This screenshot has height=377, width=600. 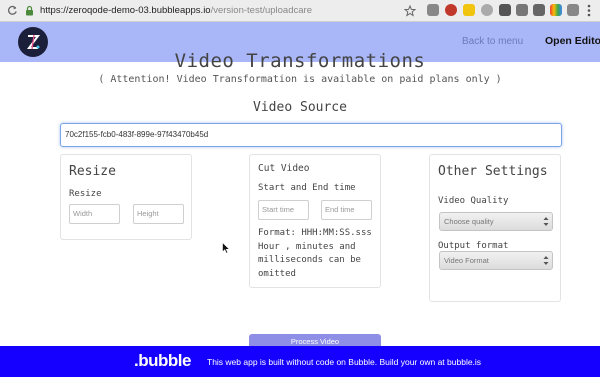 What do you see at coordinates (261, 10) in the screenshot?
I see `url-path: /version-test/uploadcare` at bounding box center [261, 10].